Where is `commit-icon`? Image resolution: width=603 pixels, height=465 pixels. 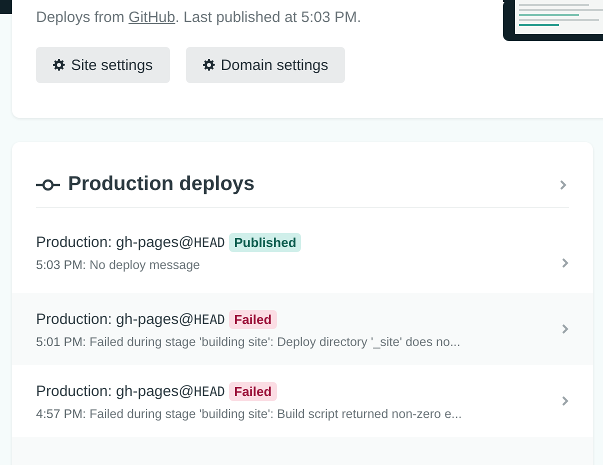 commit-icon is located at coordinates (48, 184).